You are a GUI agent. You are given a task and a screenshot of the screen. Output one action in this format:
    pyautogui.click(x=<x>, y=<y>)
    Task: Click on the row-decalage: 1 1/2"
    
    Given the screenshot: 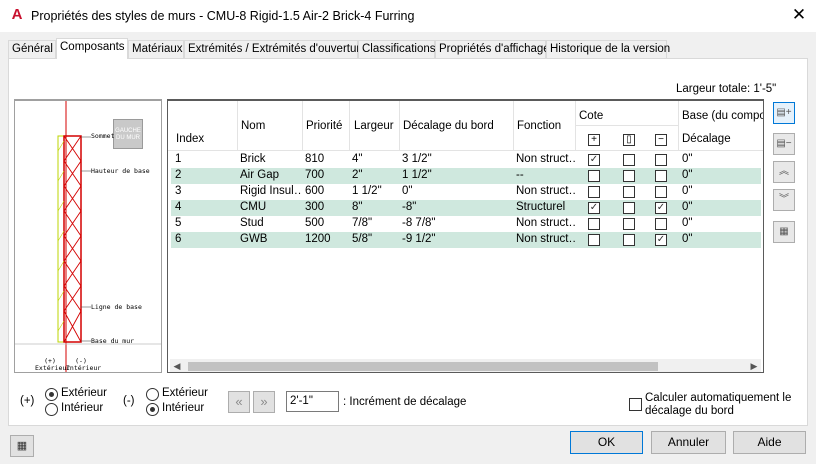 What is the action you would take?
    pyautogui.click(x=457, y=175)
    